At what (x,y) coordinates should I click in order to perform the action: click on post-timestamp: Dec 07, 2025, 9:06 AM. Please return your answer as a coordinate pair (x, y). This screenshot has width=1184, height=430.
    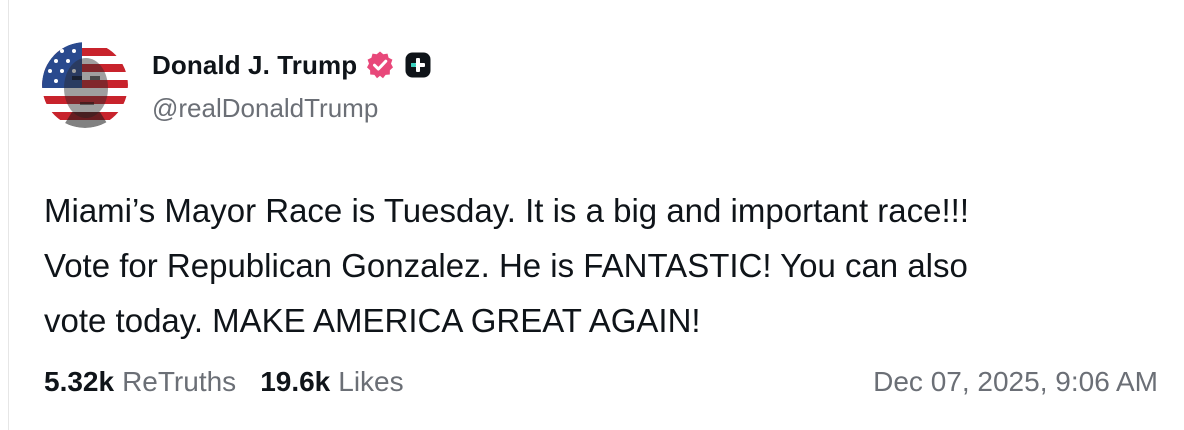
    Looking at the image, I should click on (1015, 382).